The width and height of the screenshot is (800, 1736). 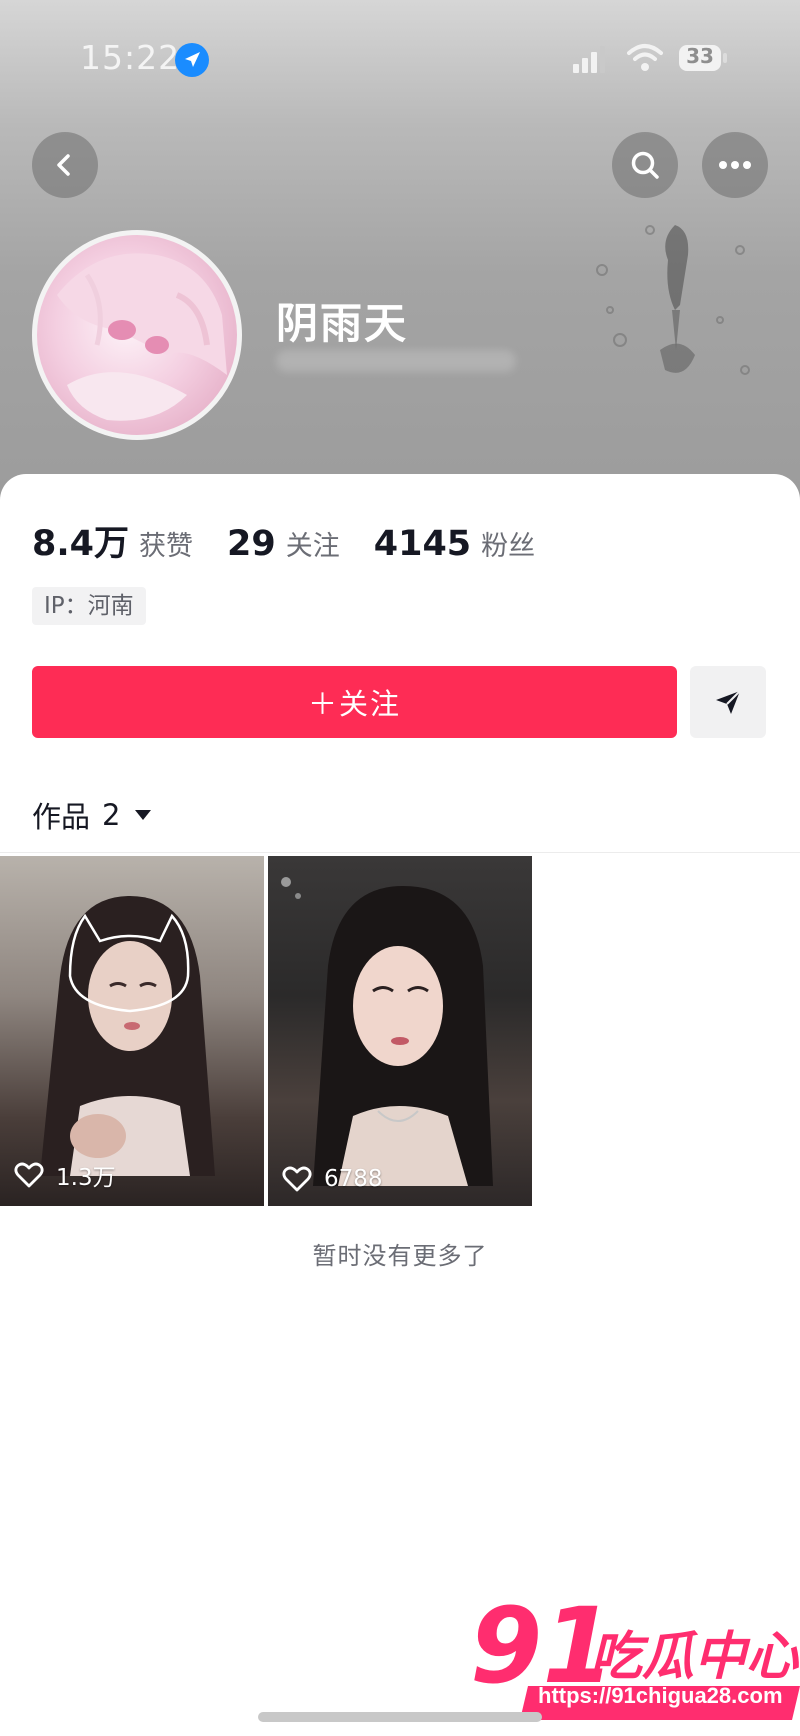 I want to click on profile-stats: 8.4万 获赞 29 关注 4145 粉丝, so click(x=300, y=539).